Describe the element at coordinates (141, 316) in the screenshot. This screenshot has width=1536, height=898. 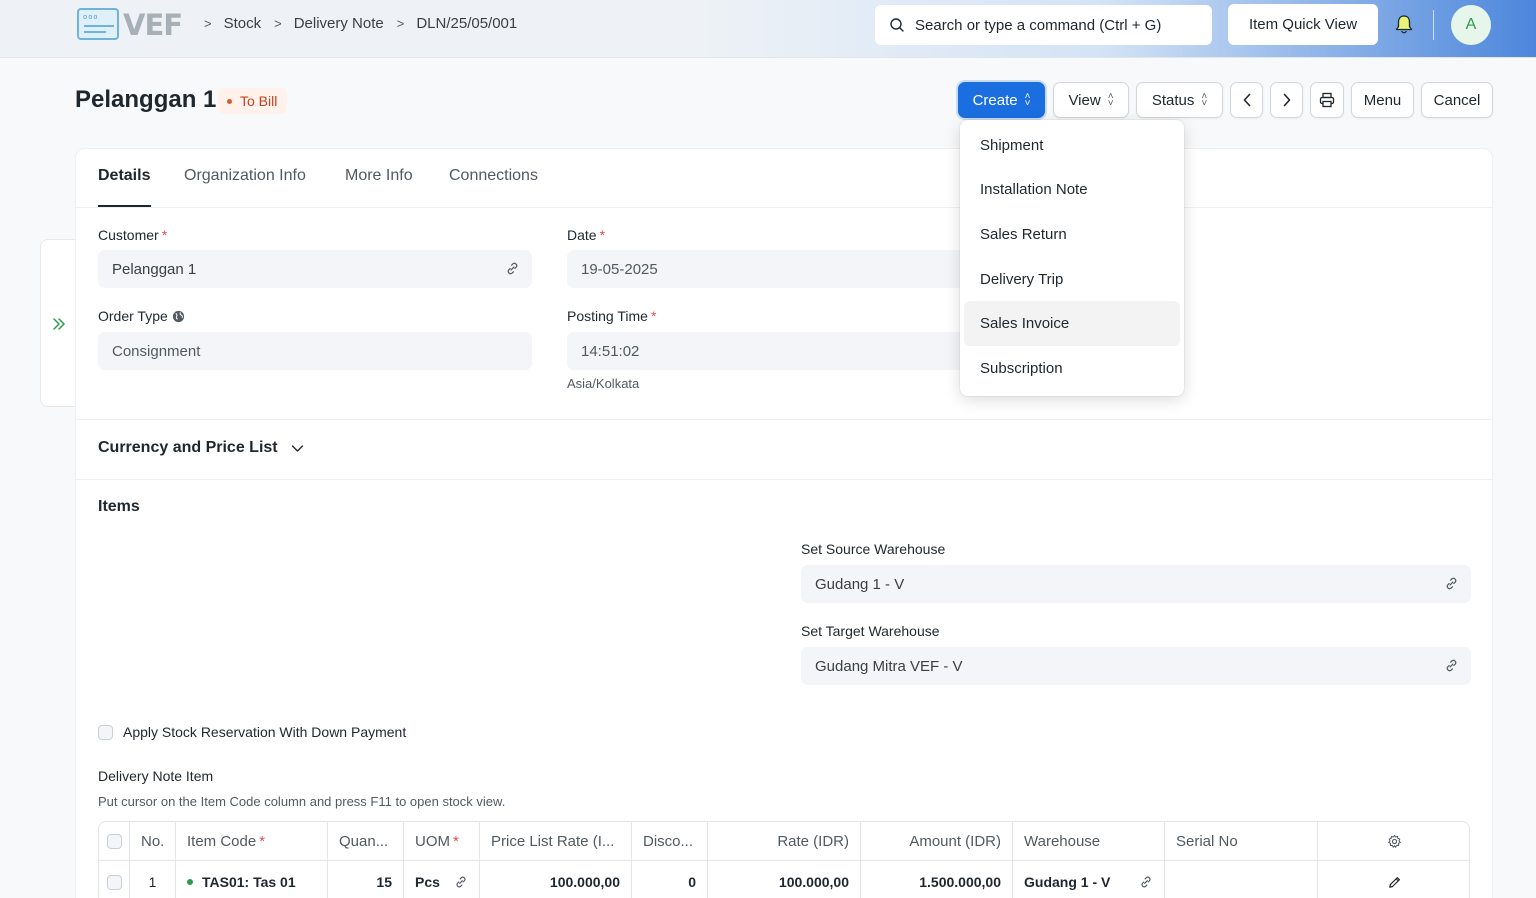
I see `order-type-label: Order Type` at that location.